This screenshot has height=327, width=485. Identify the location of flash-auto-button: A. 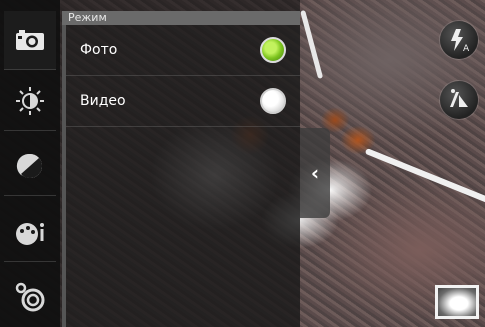
(459, 40).